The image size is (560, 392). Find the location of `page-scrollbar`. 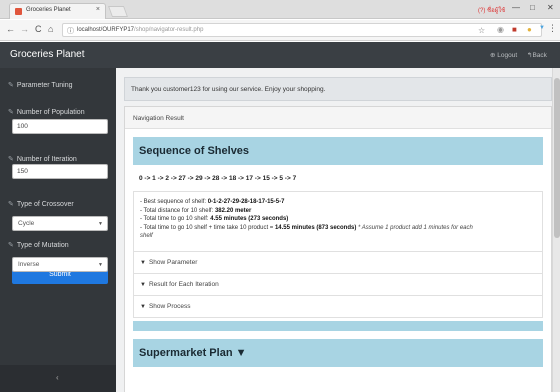

page-scrollbar is located at coordinates (556, 230).